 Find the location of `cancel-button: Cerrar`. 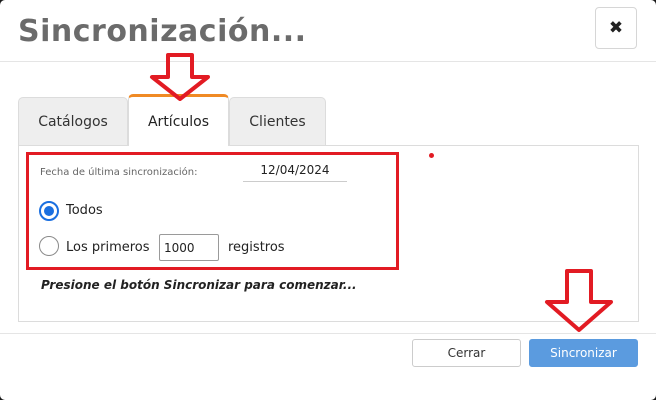

cancel-button: Cerrar is located at coordinates (466, 353).